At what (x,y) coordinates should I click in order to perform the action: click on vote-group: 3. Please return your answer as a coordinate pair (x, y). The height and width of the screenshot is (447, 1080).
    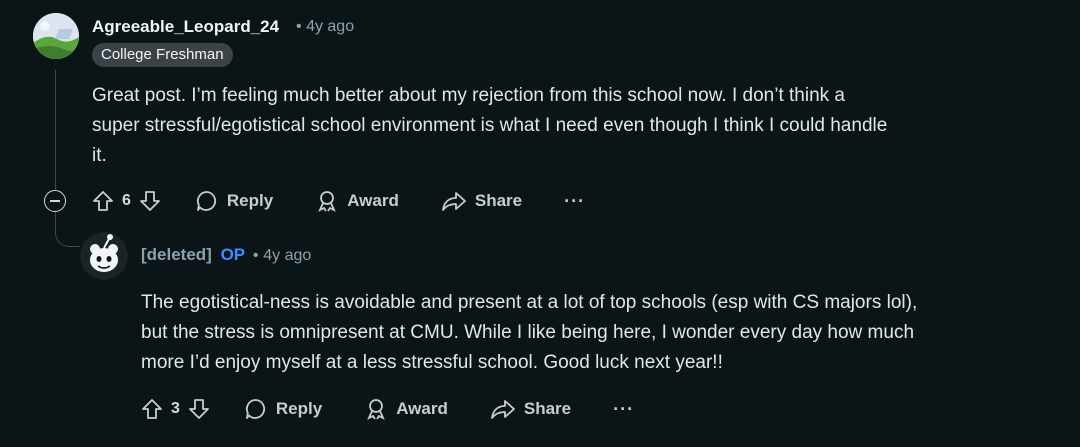
    Looking at the image, I should click on (175, 409).